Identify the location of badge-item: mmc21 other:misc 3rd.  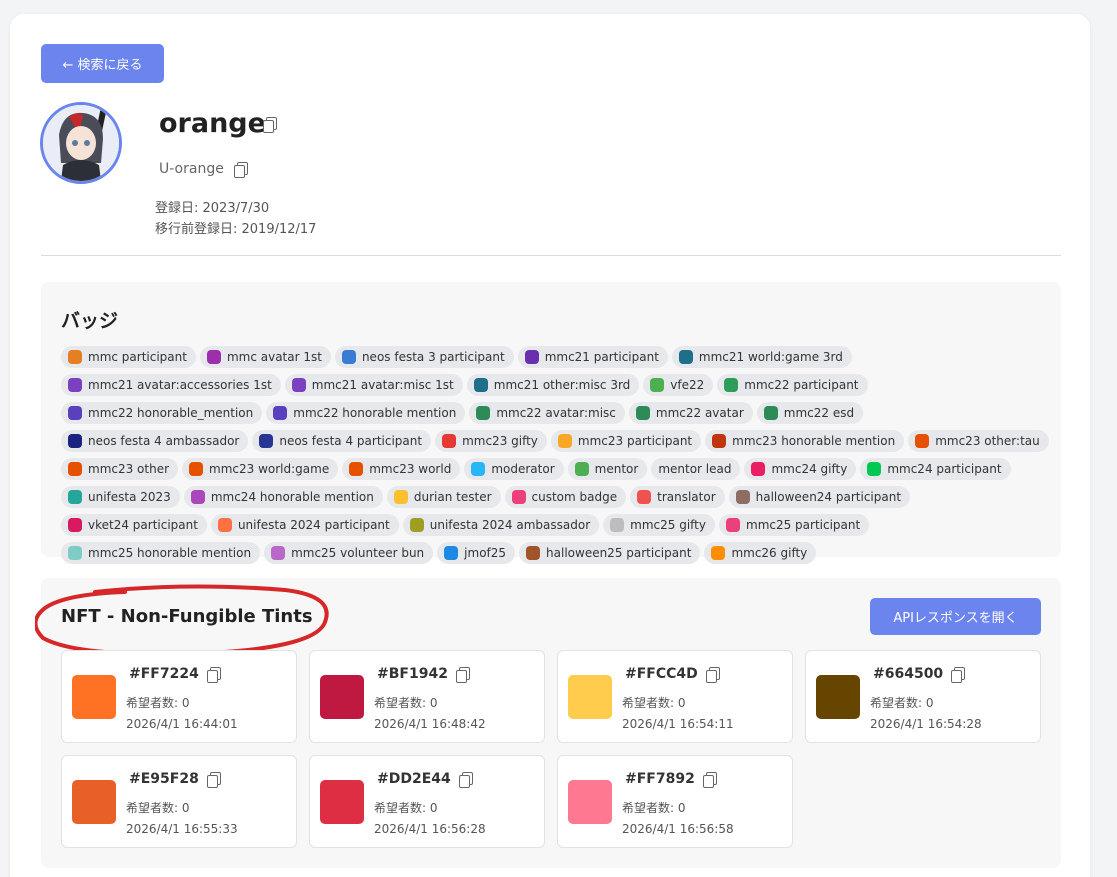
(553, 385).